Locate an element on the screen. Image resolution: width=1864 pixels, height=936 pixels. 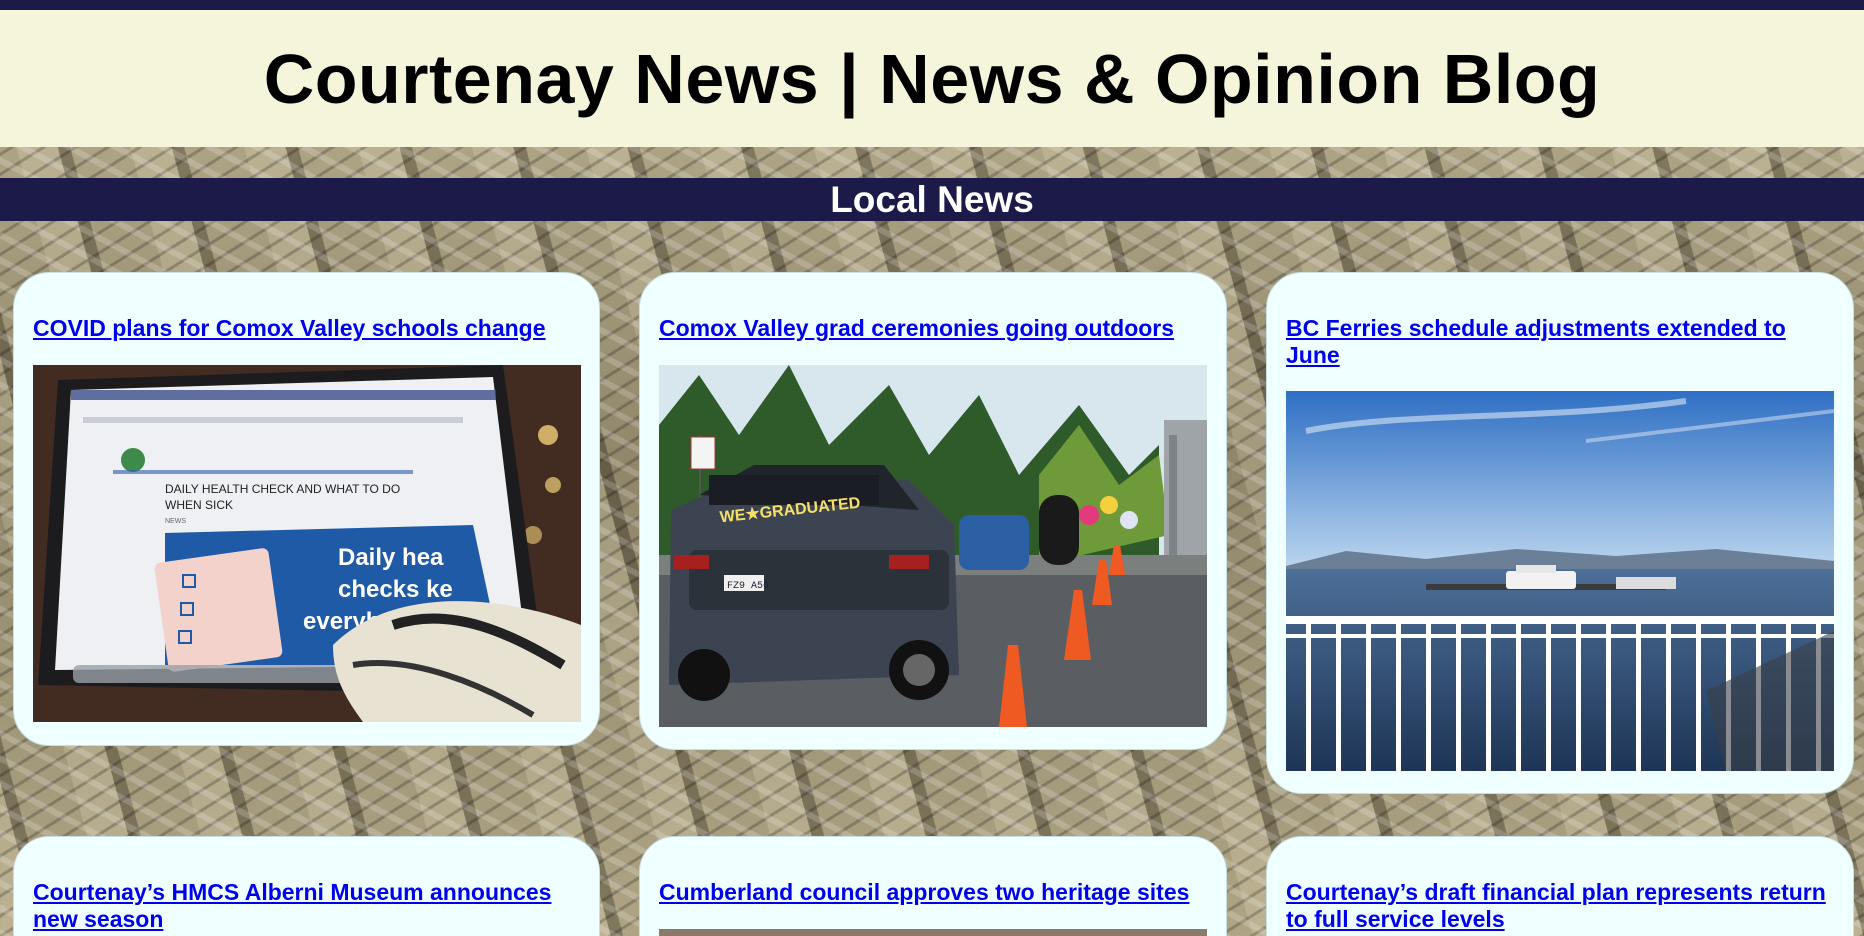
site-title: Courtenay News | News & Opinion Blog is located at coordinates (932, 78).